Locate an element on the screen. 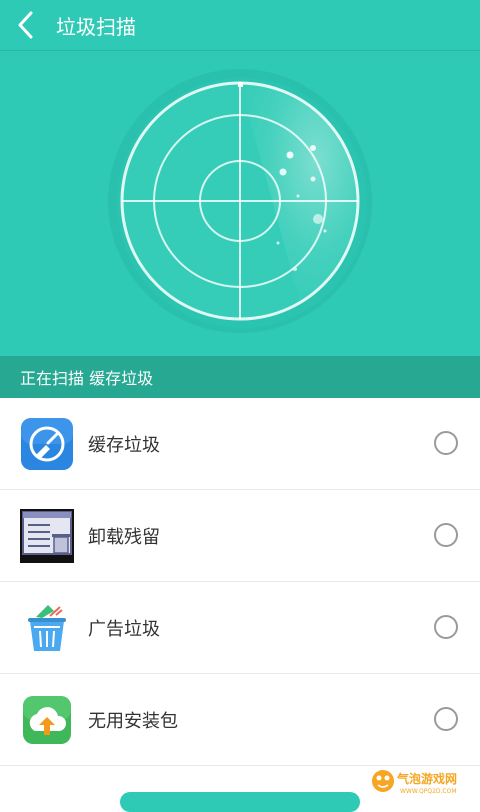 The height and width of the screenshot is (812, 480). scan-status-bar: 正在扫描 缓存垃圾 is located at coordinates (240, 377).